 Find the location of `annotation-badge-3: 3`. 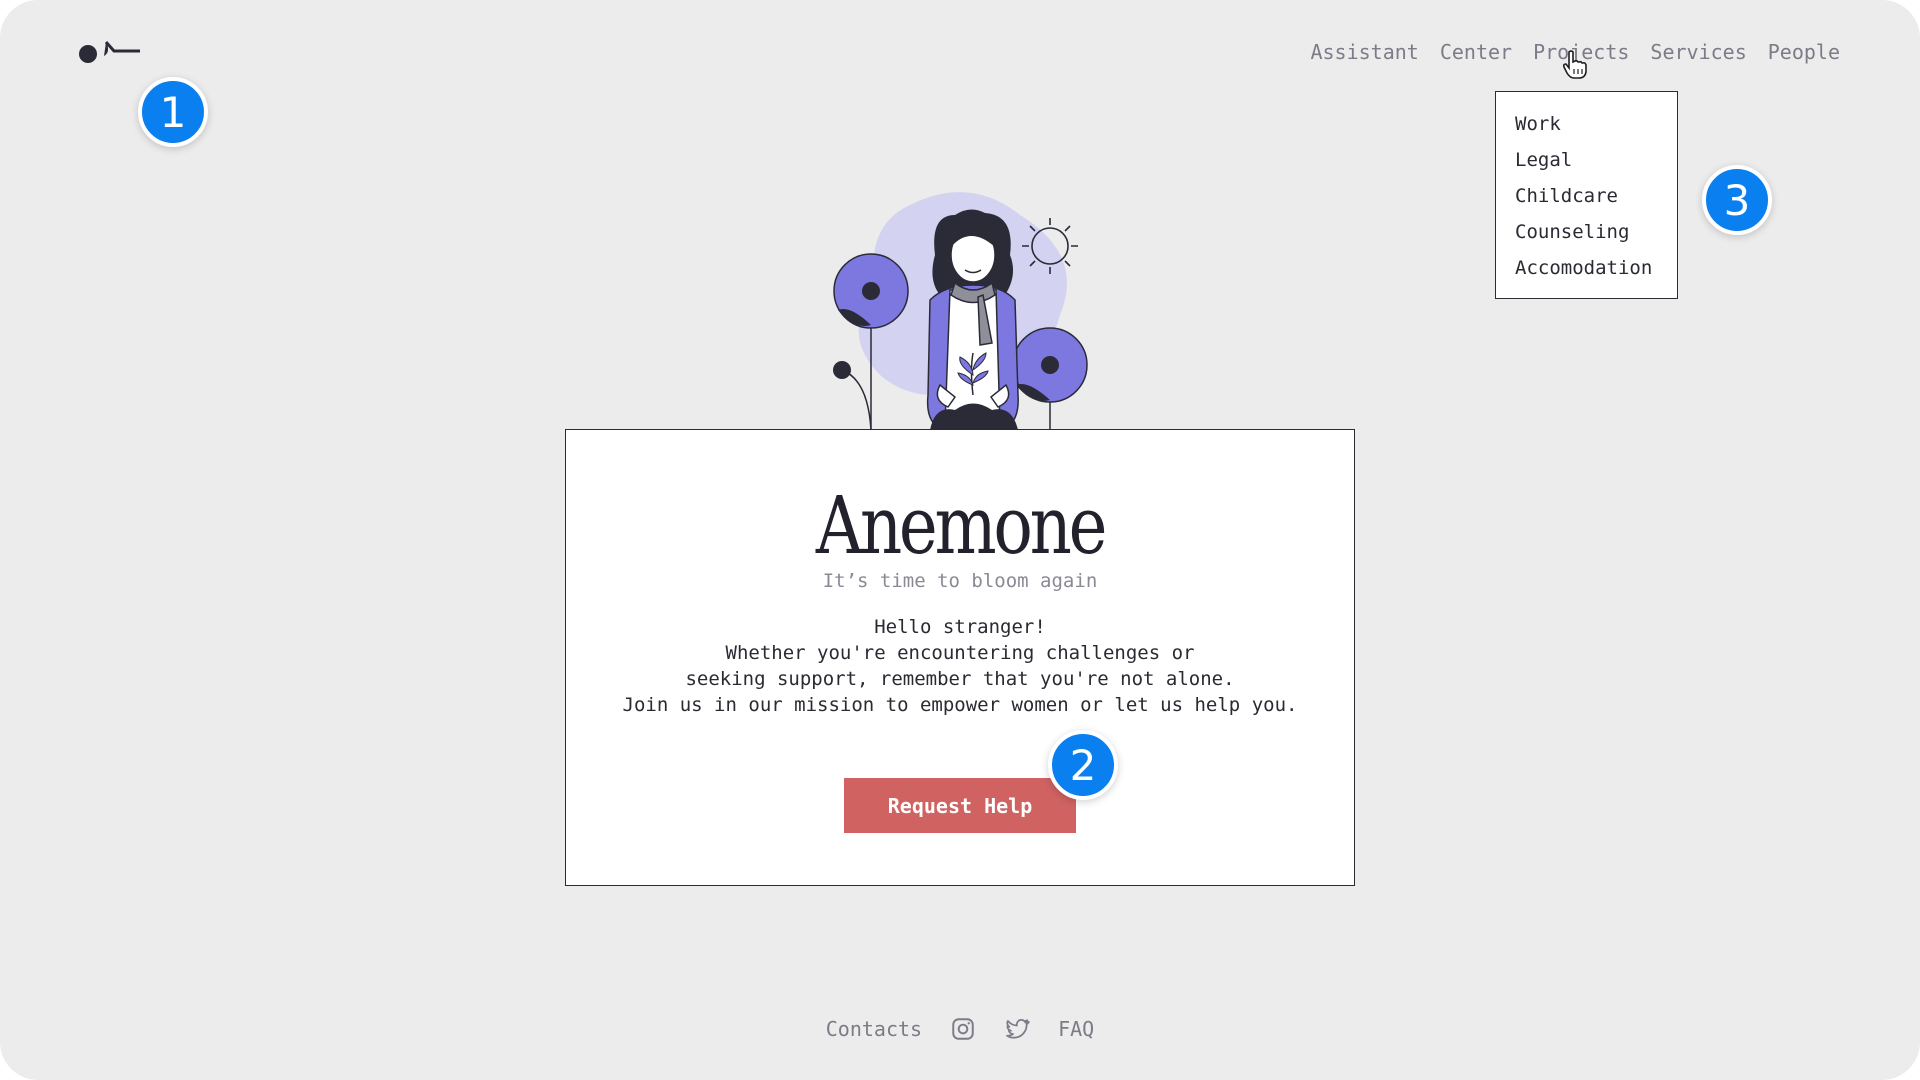

annotation-badge-3: 3 is located at coordinates (1737, 200).